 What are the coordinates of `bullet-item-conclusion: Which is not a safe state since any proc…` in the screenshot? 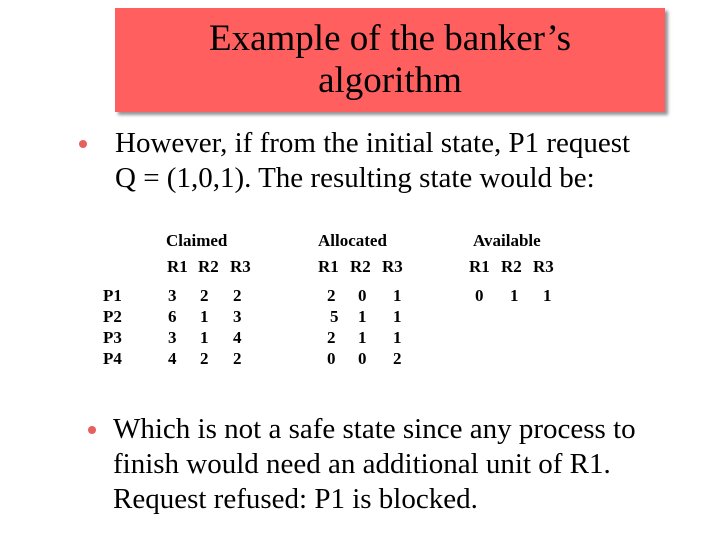 It's located at (374, 464).